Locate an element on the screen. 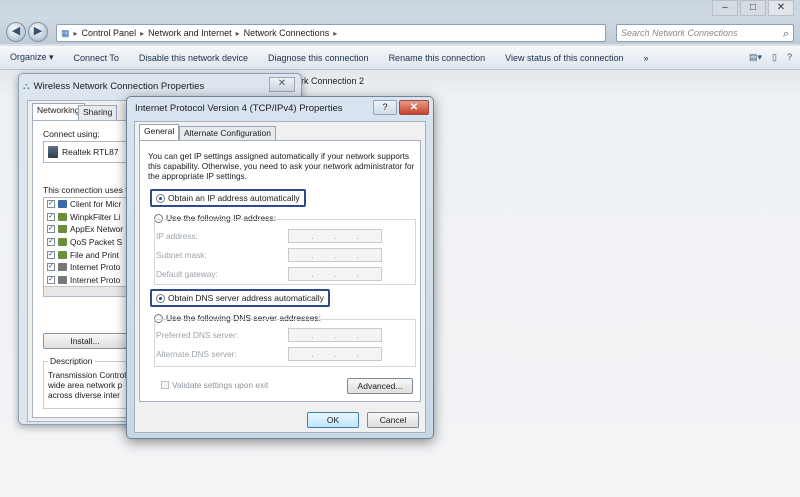 The image size is (800, 497). preferred-dns-label: Preferred DNS server: is located at coordinates (197, 335).